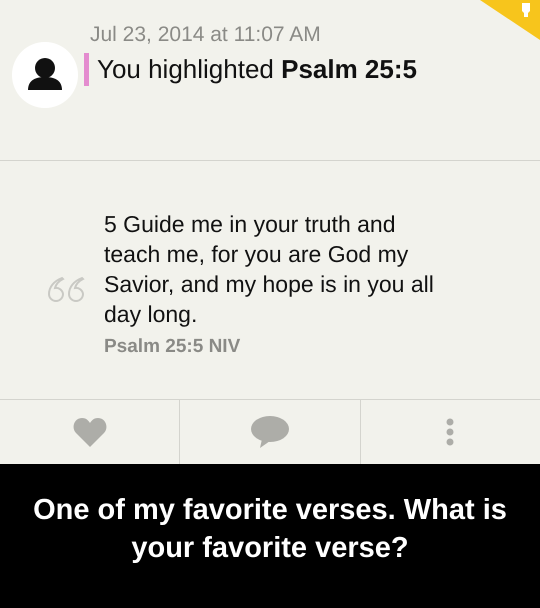 Image resolution: width=540 pixels, height=608 pixels. Describe the element at coordinates (66, 290) in the screenshot. I see `quote-icon` at that location.